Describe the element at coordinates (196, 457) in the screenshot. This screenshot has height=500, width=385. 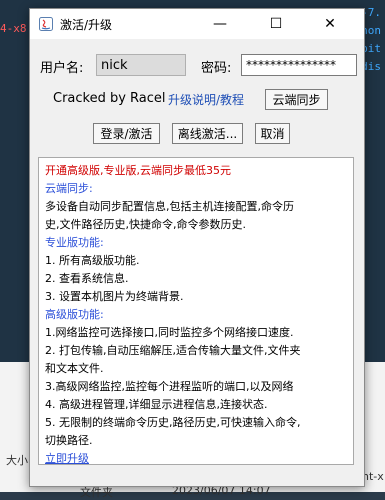
I see `upgrade-now-link: 立即升级` at that location.